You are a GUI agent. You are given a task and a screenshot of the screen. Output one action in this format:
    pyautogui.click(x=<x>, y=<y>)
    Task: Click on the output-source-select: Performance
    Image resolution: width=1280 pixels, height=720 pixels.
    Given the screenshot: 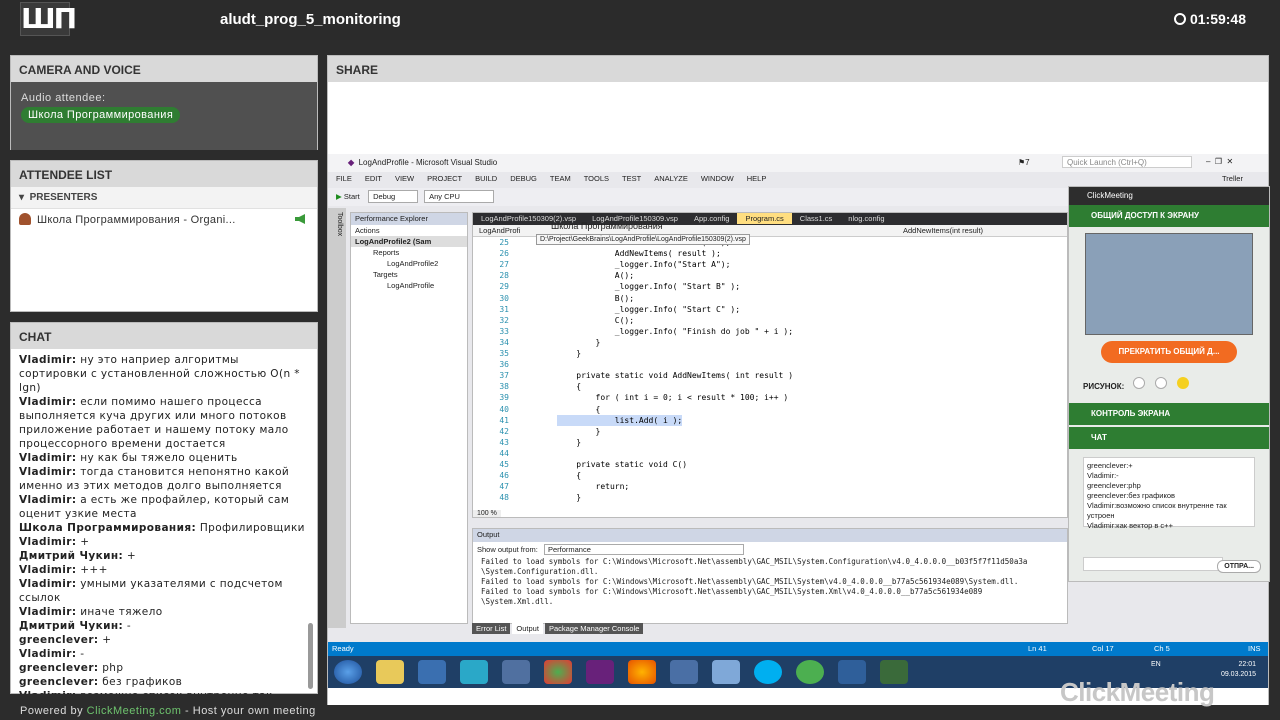 What is the action you would take?
    pyautogui.click(x=643, y=549)
    